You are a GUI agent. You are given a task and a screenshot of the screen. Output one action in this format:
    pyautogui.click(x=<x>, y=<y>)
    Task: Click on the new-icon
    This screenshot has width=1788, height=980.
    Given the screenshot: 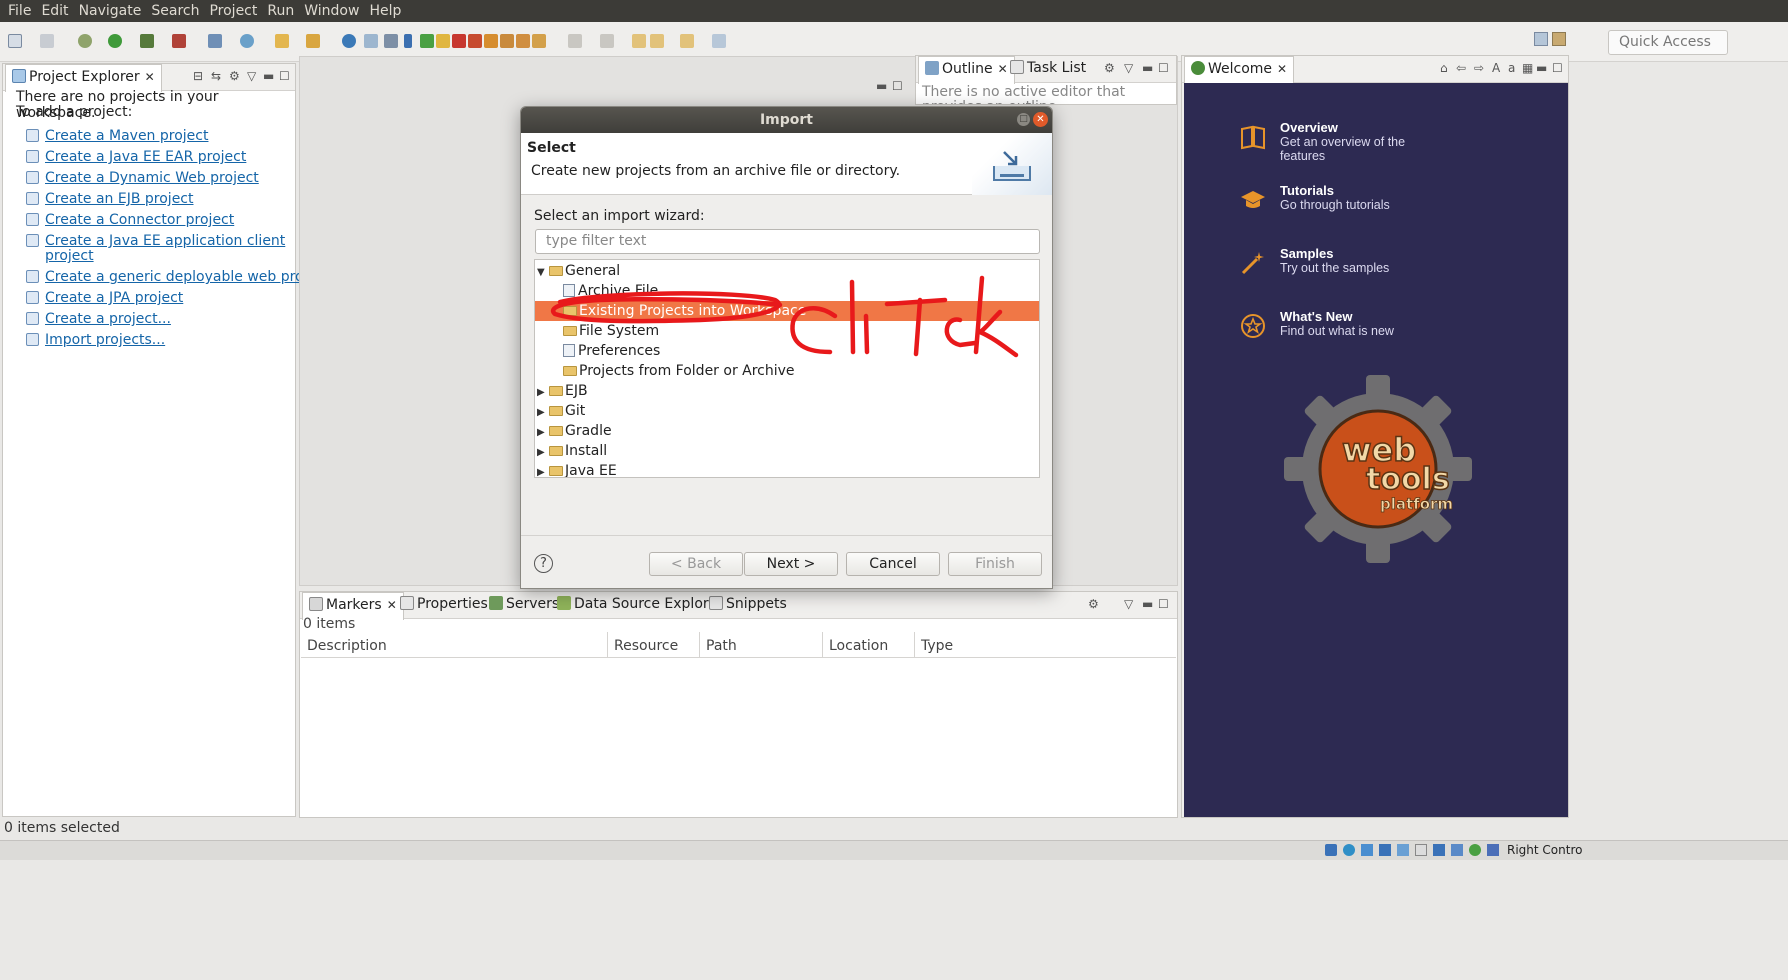 What is the action you would take?
    pyautogui.click(x=15, y=41)
    